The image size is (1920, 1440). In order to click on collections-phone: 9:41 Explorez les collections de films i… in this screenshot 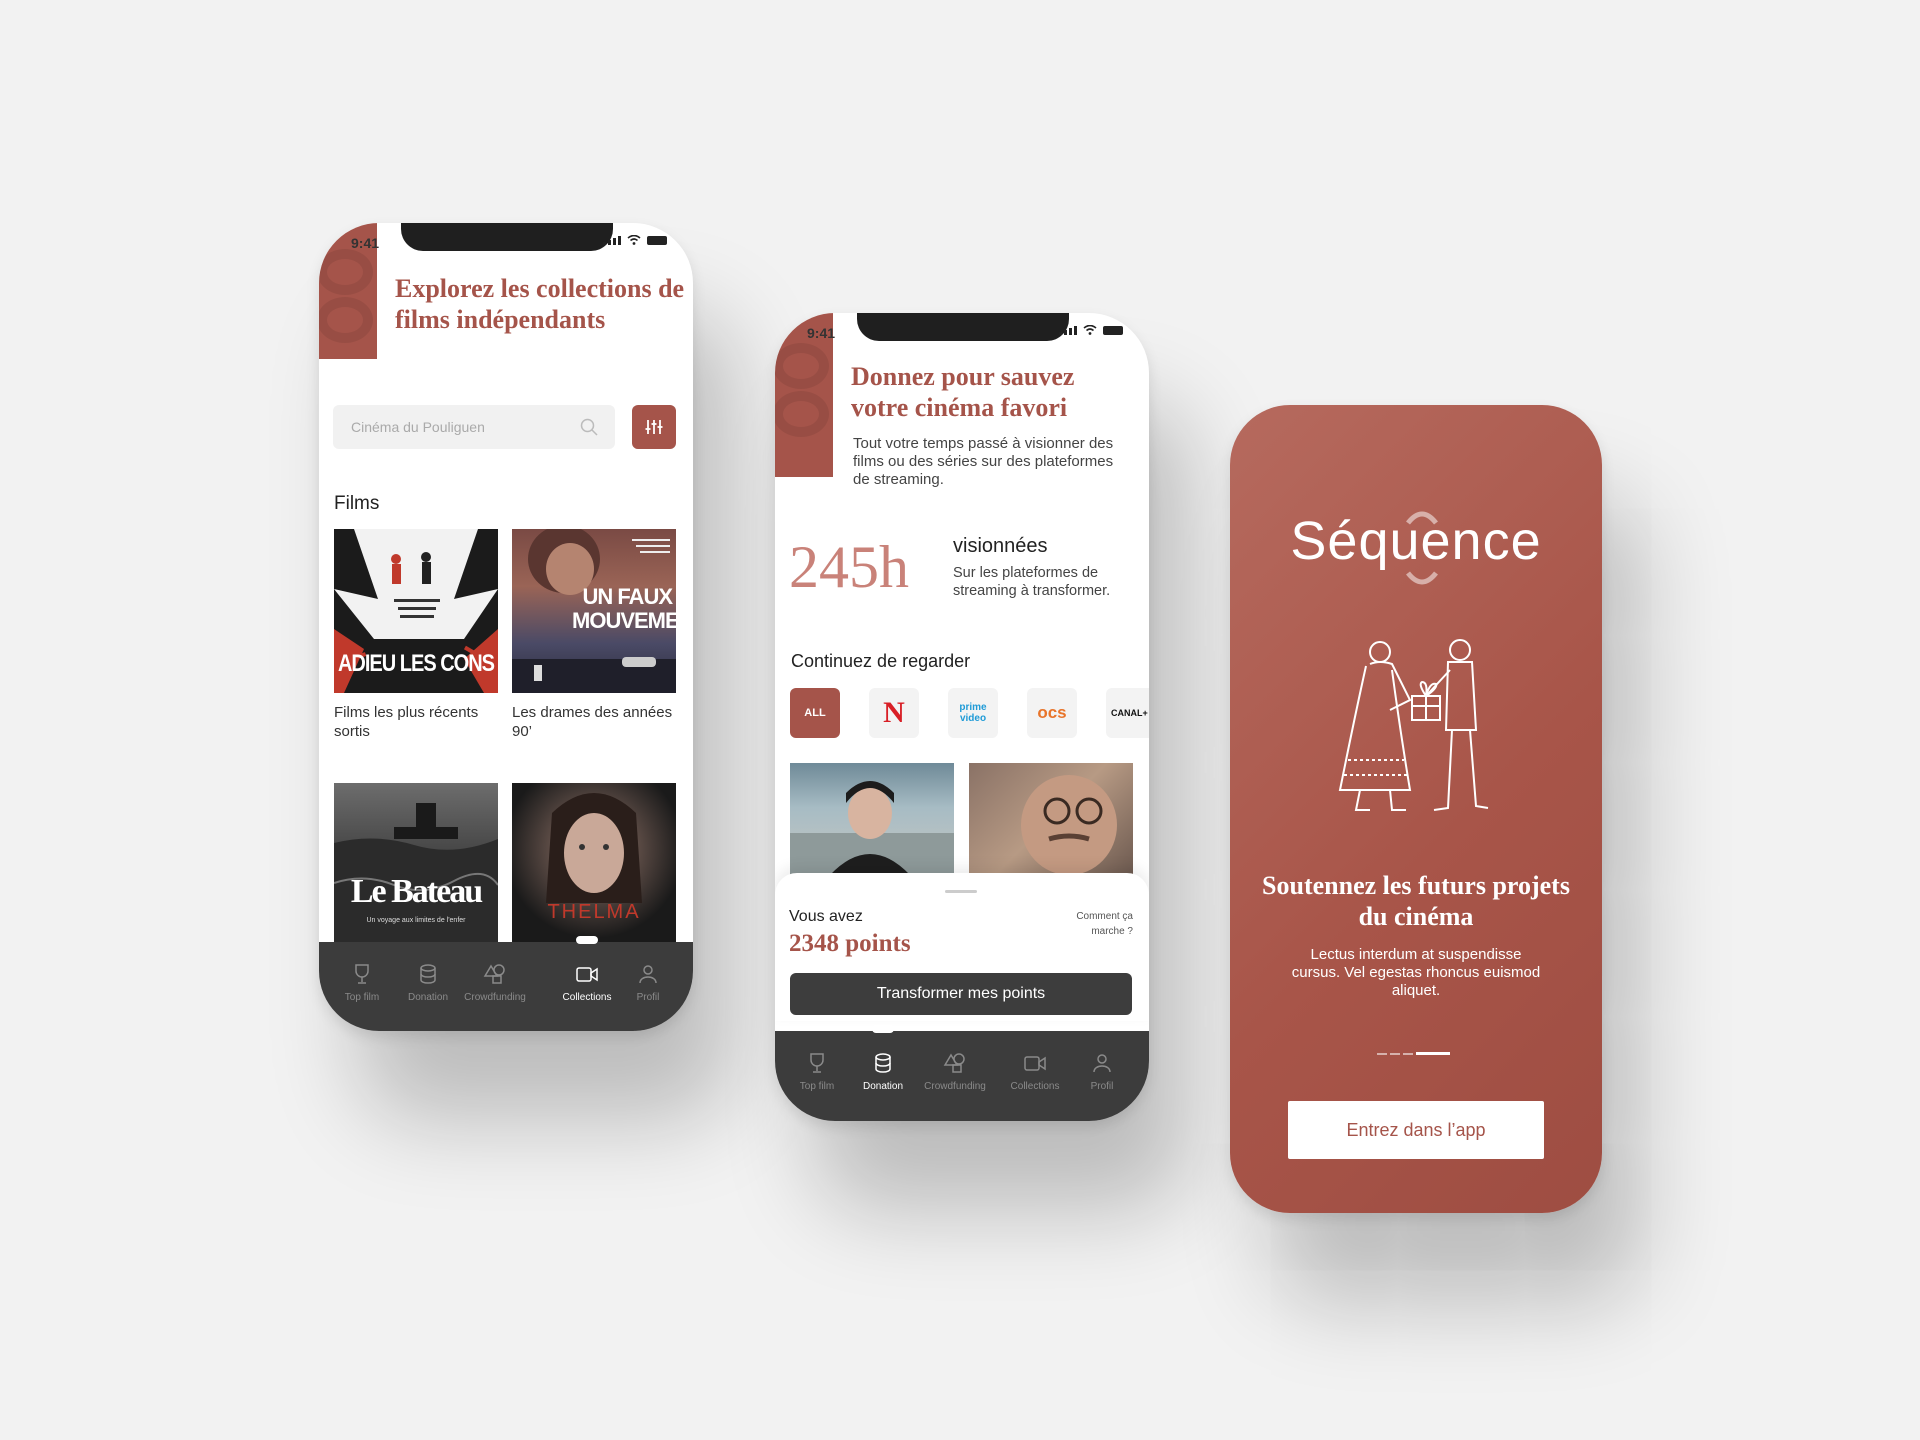, I will do `click(506, 627)`.